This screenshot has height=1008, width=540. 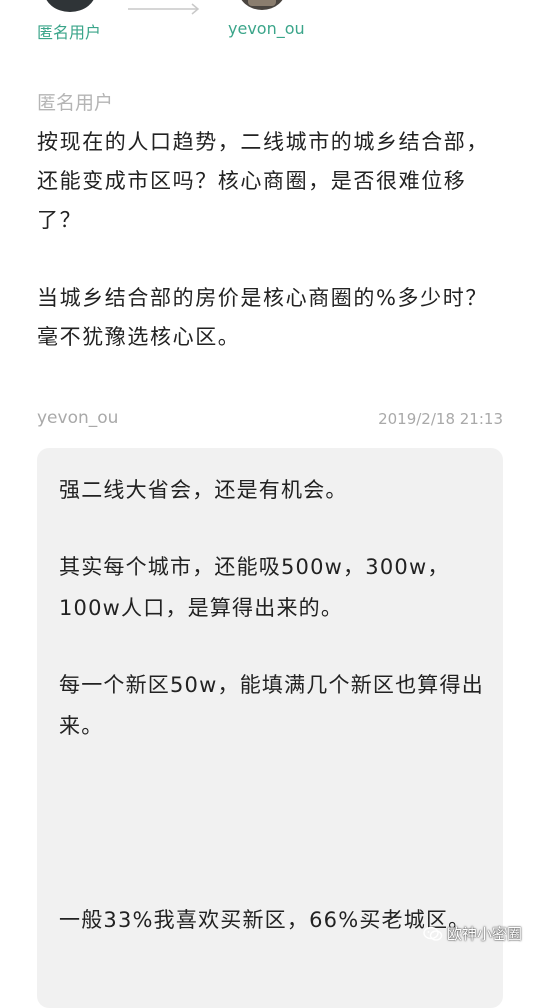 I want to click on answerer-name-link: yevon_ou, so click(x=266, y=28).